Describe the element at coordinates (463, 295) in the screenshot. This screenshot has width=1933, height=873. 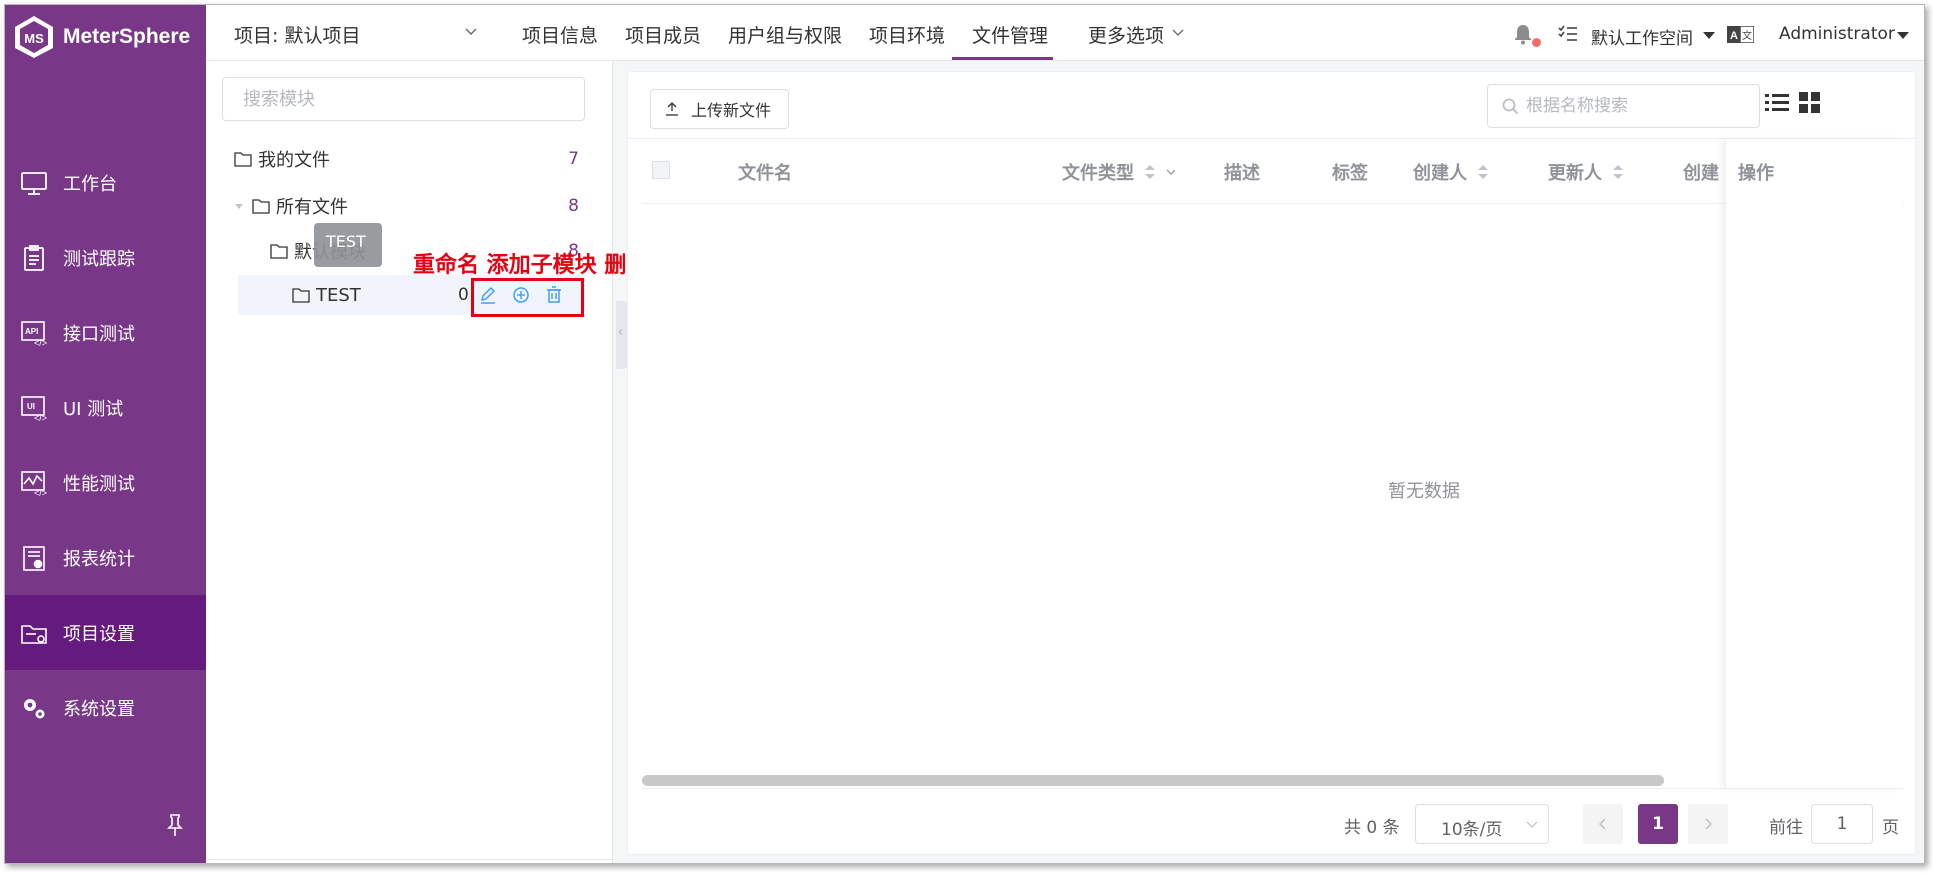
I see `tree-count: 0` at that location.